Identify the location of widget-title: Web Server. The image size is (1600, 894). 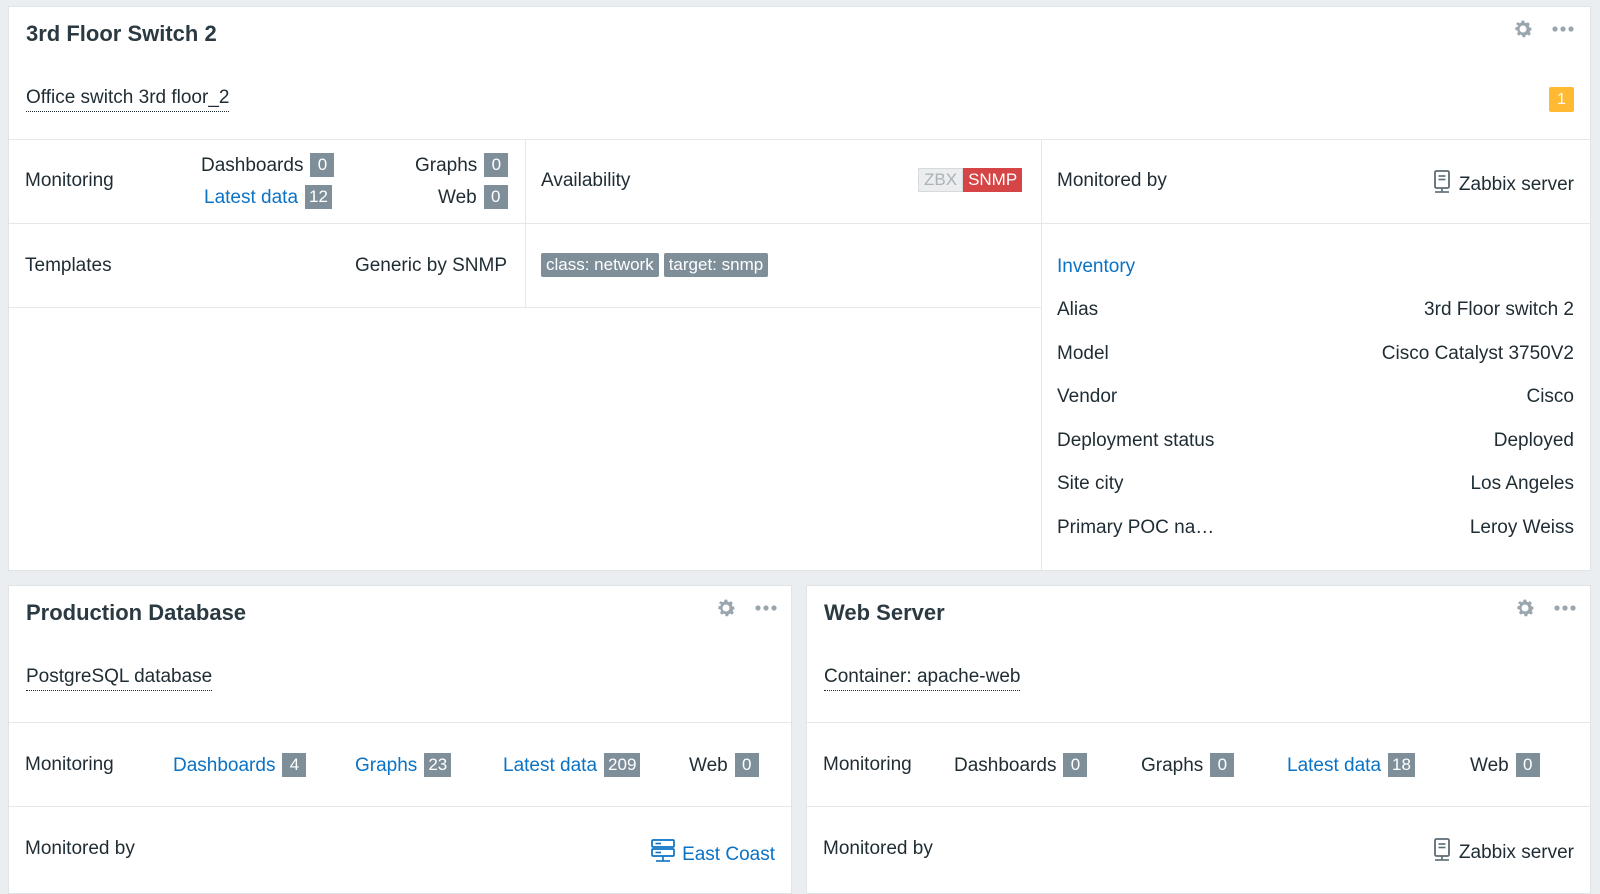
(884, 612).